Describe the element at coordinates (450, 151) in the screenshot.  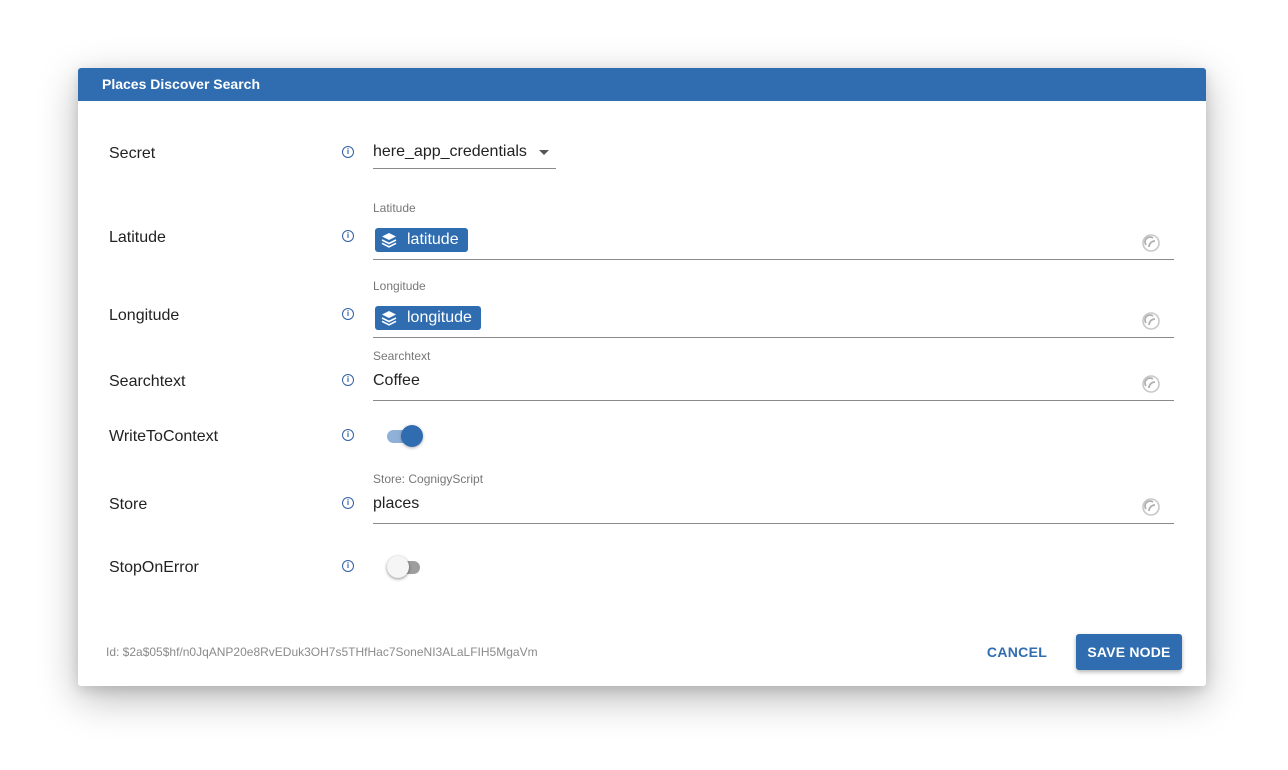
I see `secret-select-value: here_app_credentials` at that location.